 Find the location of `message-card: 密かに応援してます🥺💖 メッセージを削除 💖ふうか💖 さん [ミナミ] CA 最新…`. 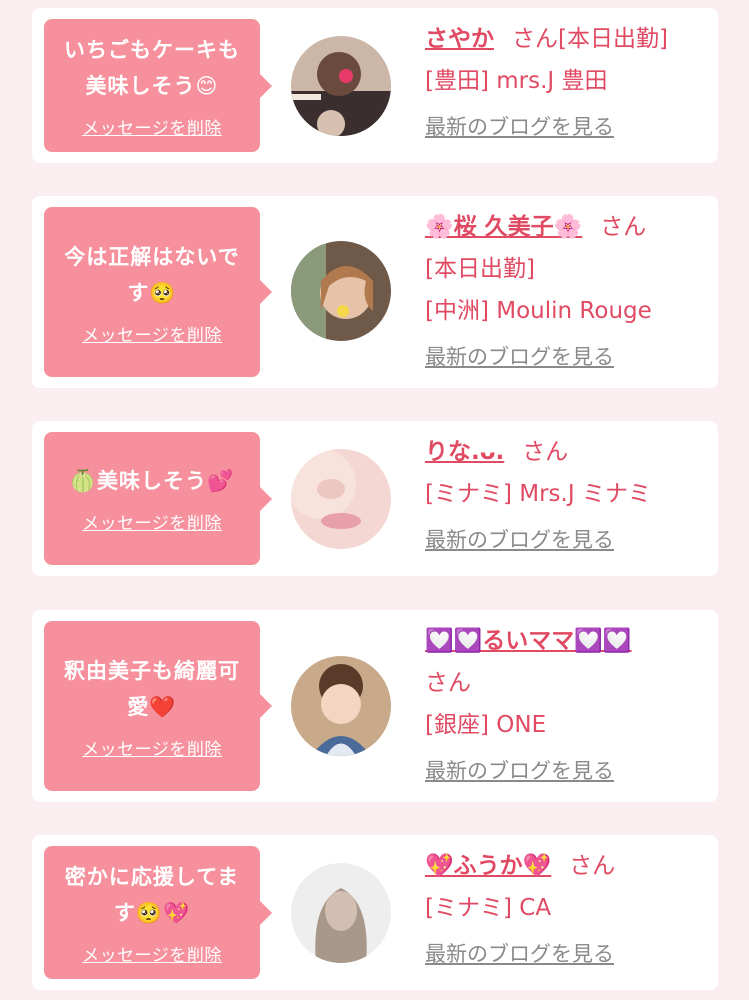

message-card: 密かに応援してます🥺💖 メッセージを削除 💖ふうか💖 さん [ミナミ] CA 最新… is located at coordinates (375, 912).